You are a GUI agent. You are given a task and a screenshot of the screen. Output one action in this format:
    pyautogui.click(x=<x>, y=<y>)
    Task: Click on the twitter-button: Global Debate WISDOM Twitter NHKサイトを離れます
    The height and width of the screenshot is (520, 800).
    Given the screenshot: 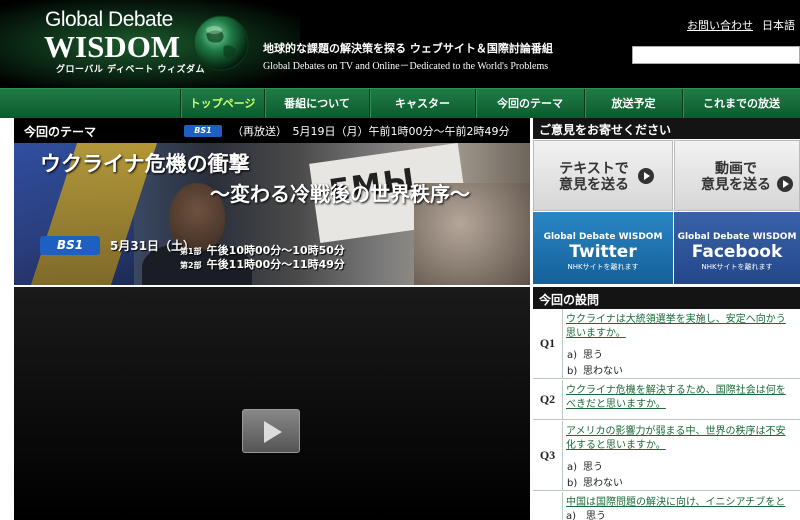 What is the action you would take?
    pyautogui.click(x=603, y=248)
    